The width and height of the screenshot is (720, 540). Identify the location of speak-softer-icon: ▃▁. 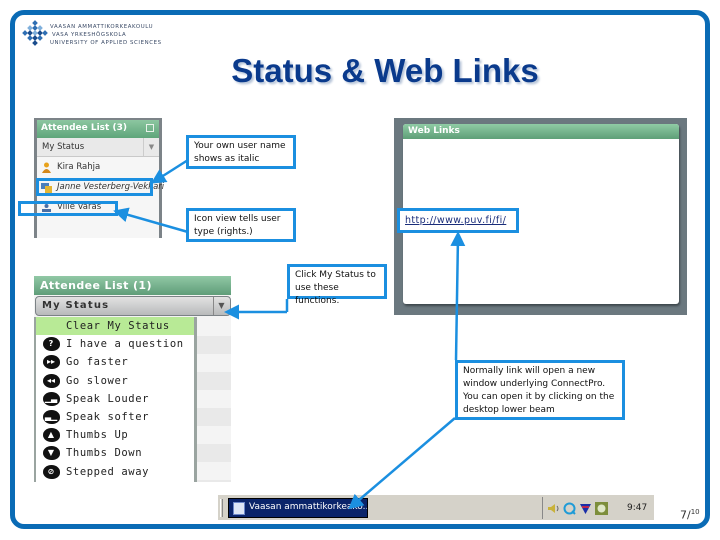
(51, 417).